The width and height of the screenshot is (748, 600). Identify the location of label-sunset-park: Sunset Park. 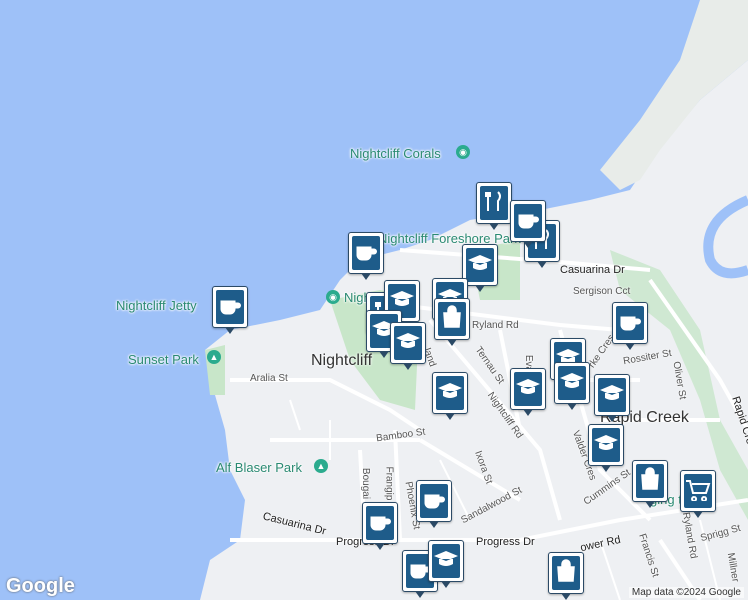
(163, 359).